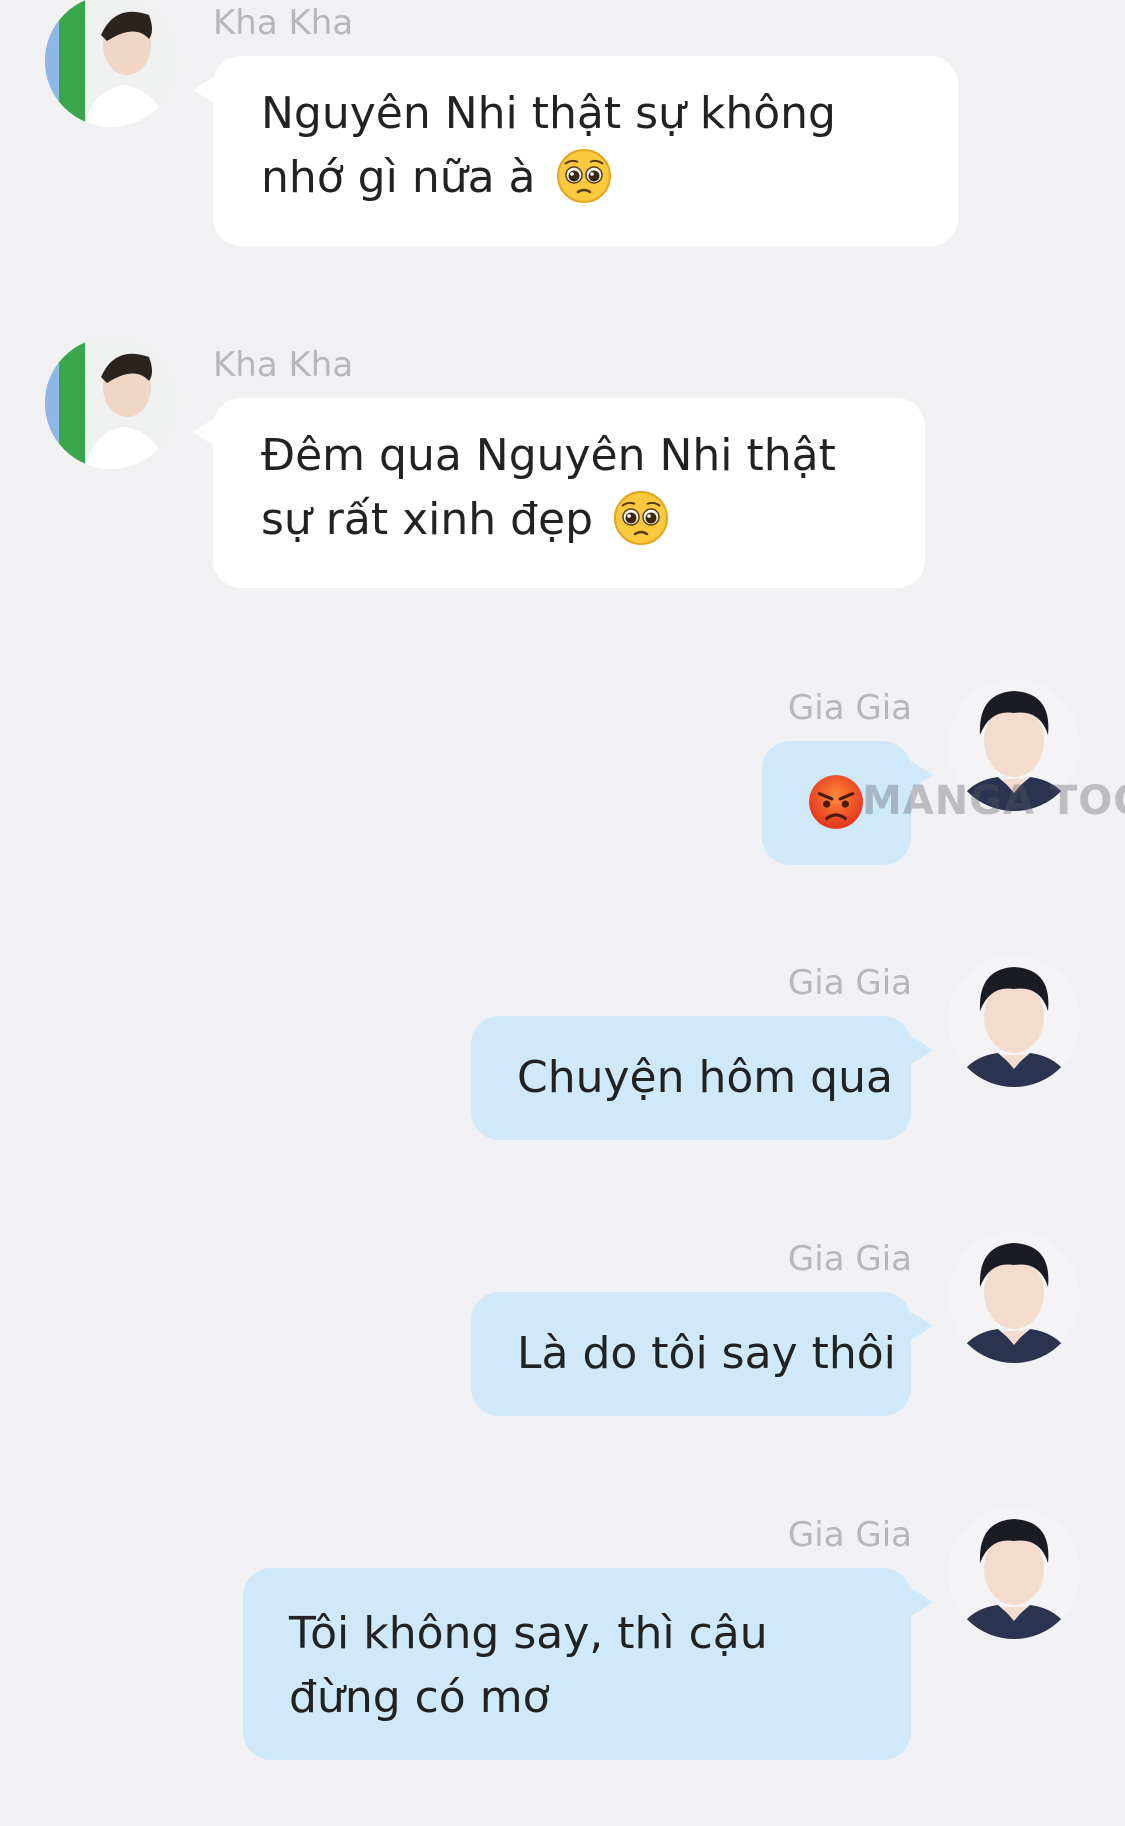 The width and height of the screenshot is (1125, 1826). I want to click on message-bubble: Là do tôi say thôi, so click(702, 1354).